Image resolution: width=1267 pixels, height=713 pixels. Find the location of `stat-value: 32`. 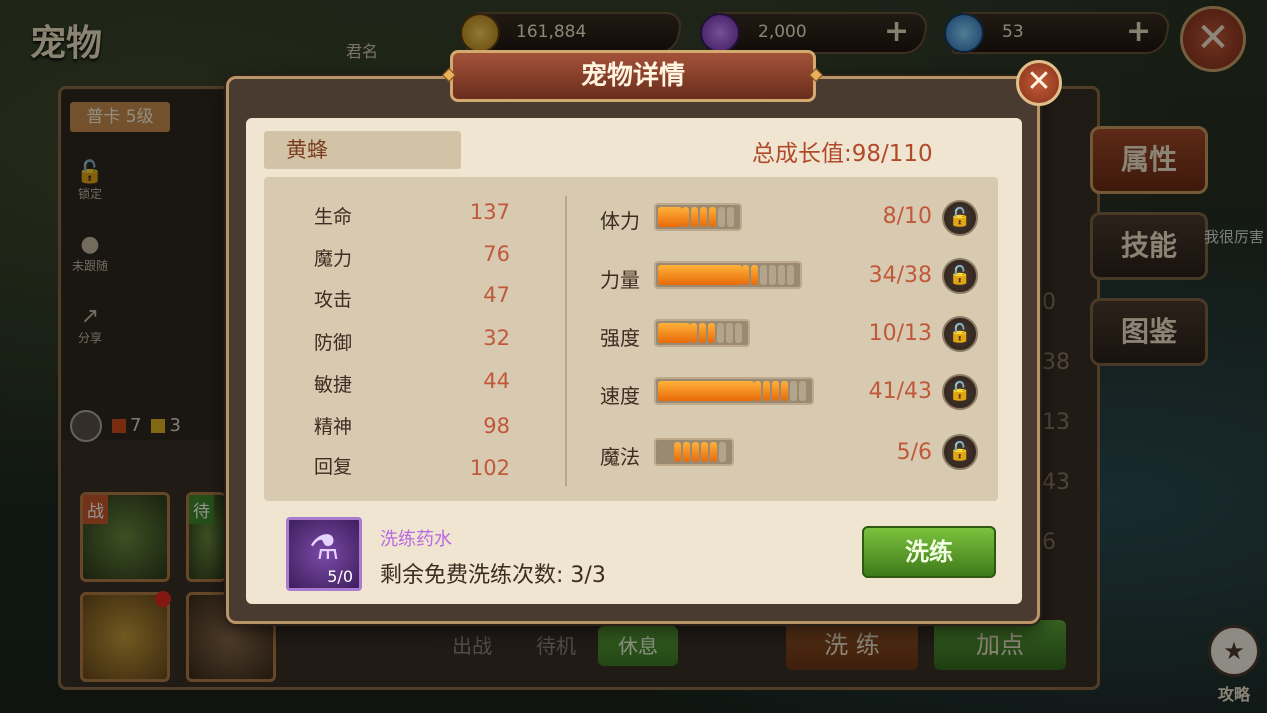

stat-value: 32 is located at coordinates (496, 338).